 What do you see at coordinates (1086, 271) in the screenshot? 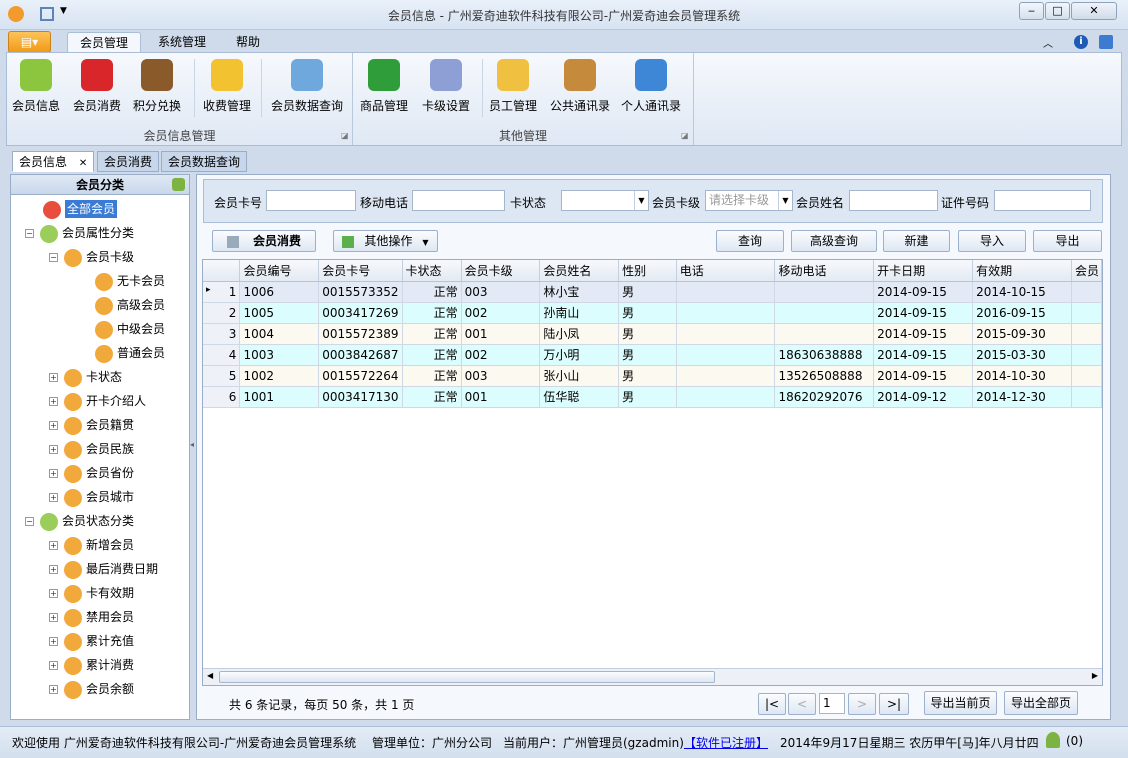
I see `column-header: 会员` at bounding box center [1086, 271].